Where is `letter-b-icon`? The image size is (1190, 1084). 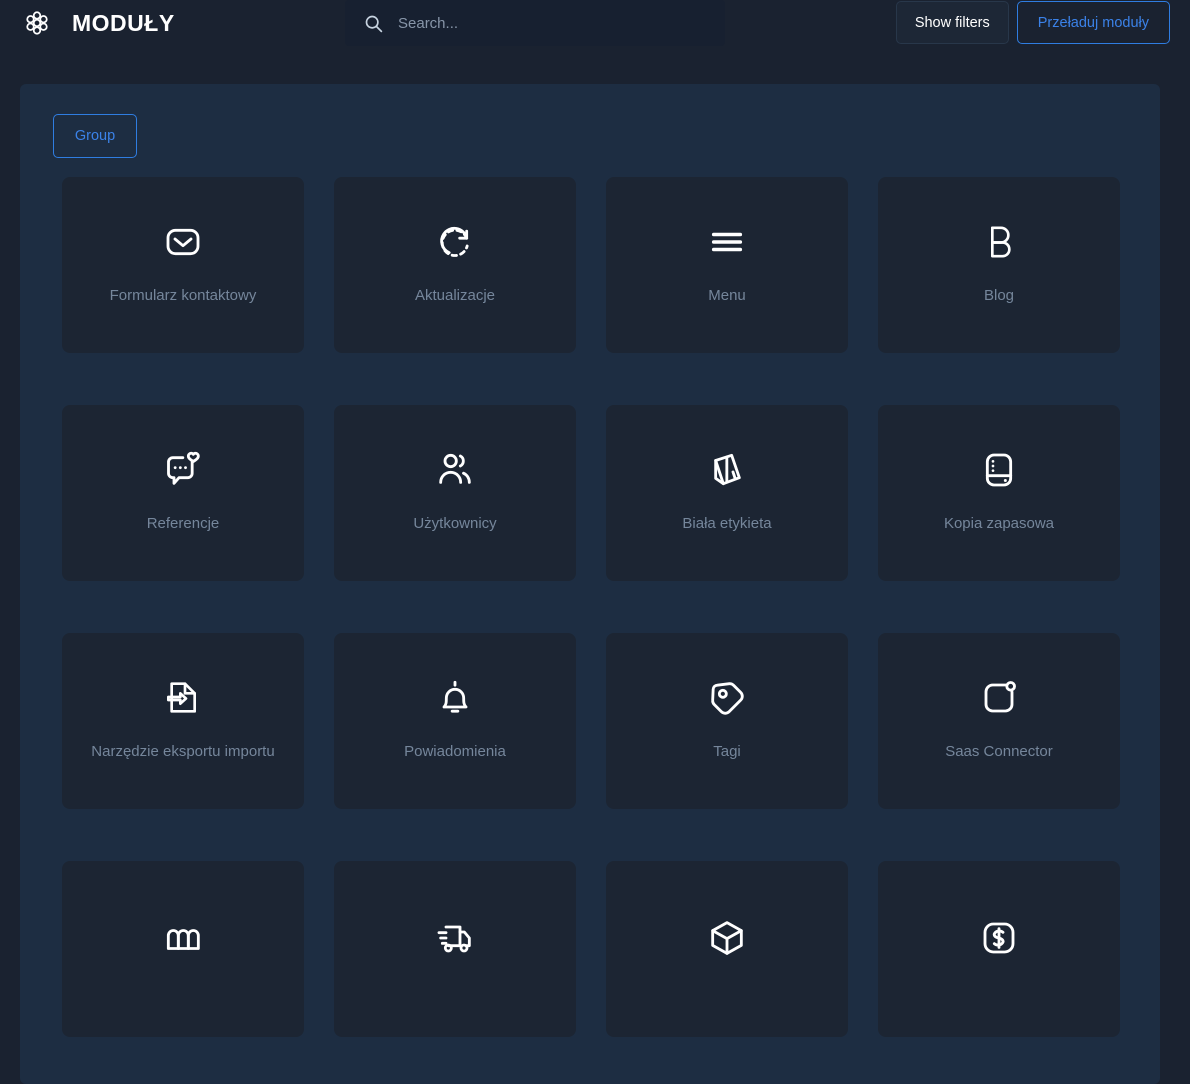
letter-b-icon is located at coordinates (999, 242).